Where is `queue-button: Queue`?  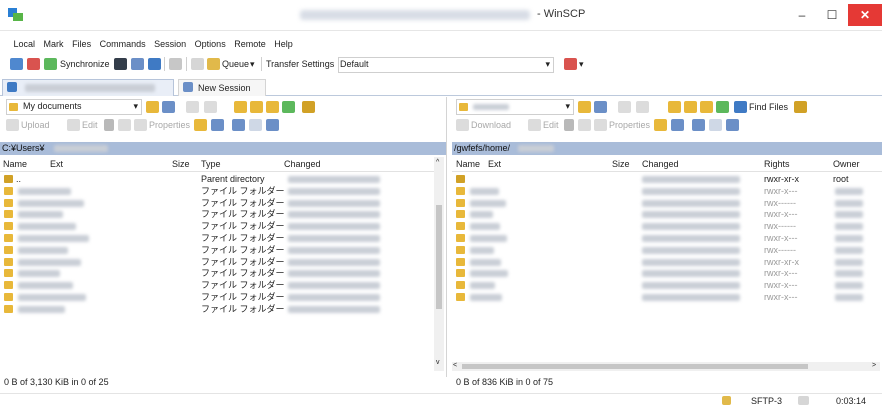 queue-button: Queue is located at coordinates (235, 64).